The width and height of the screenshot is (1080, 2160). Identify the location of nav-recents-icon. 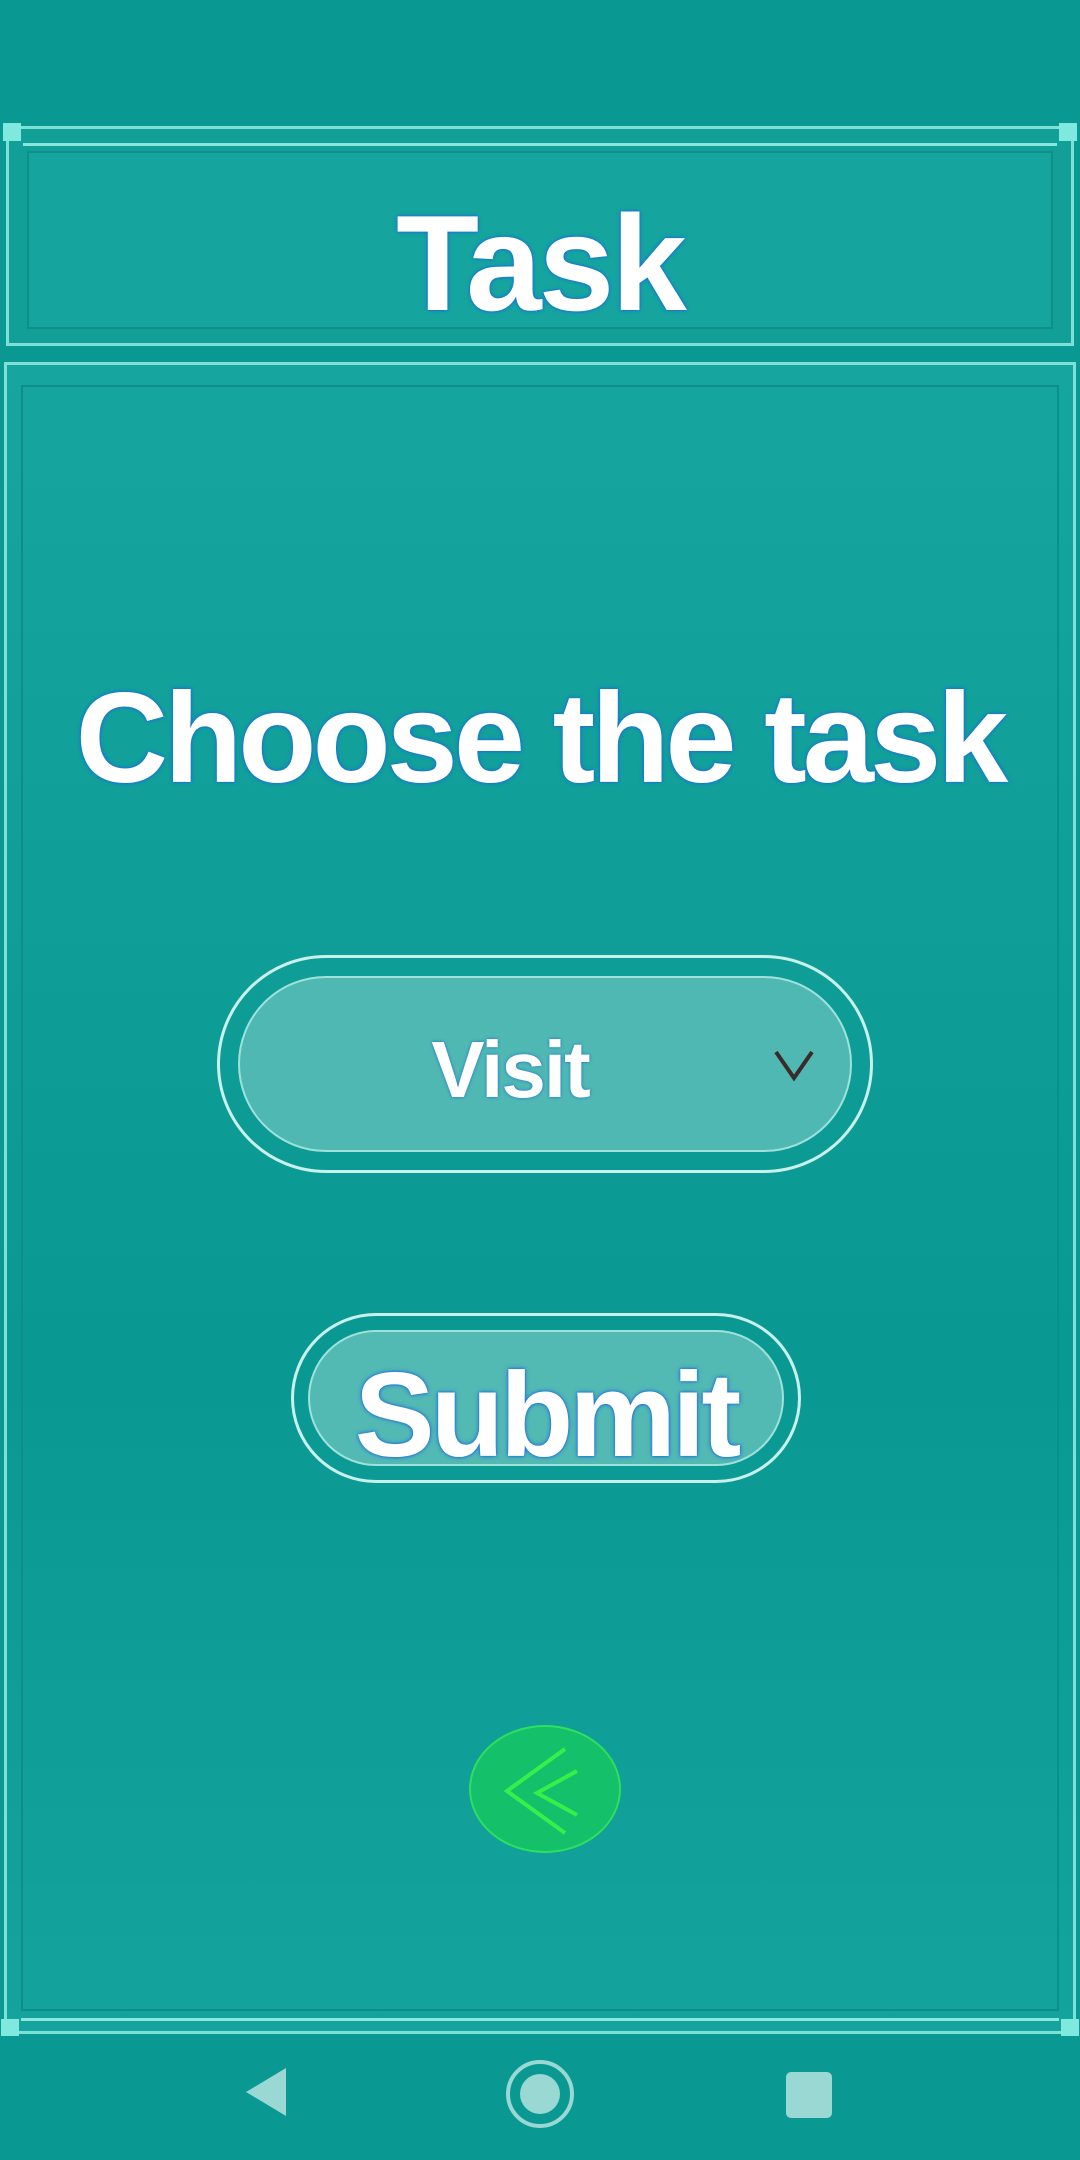
(809, 2095).